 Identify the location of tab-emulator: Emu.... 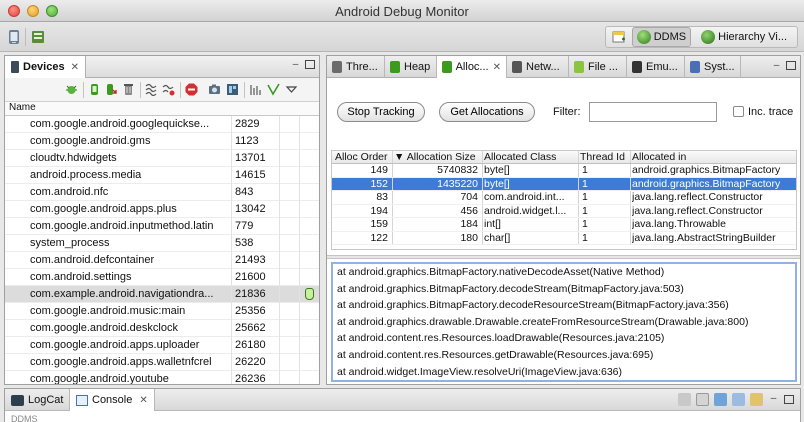
(656, 67).